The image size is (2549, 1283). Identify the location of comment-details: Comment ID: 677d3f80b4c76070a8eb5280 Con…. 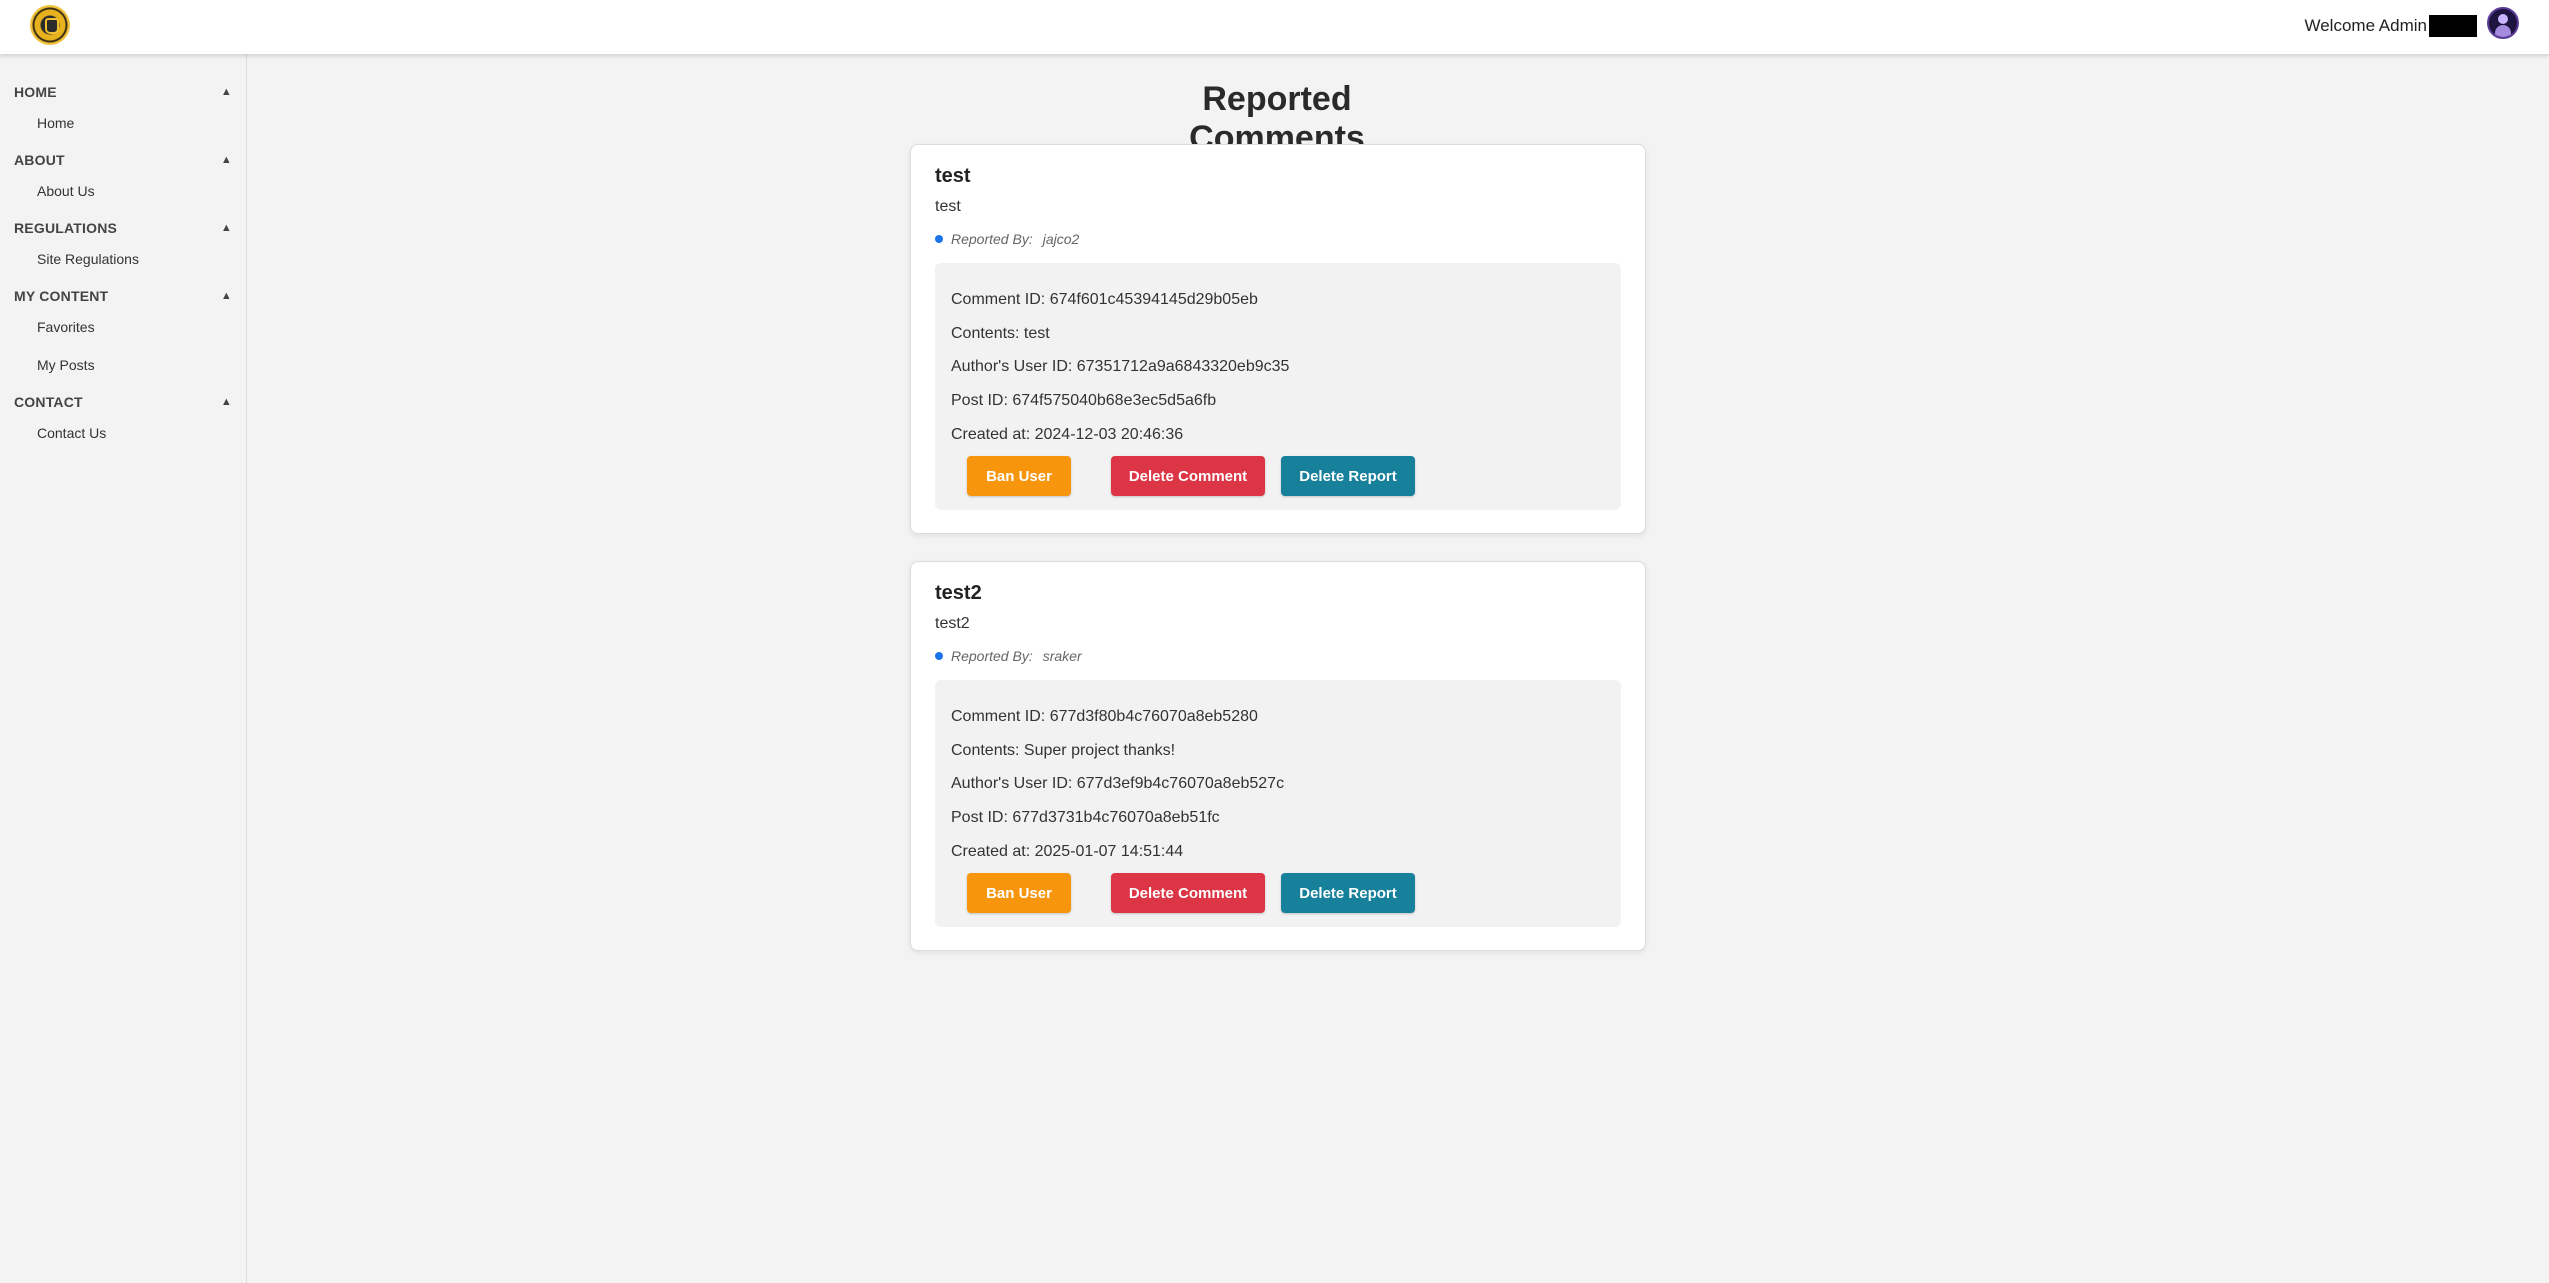
(1278, 803).